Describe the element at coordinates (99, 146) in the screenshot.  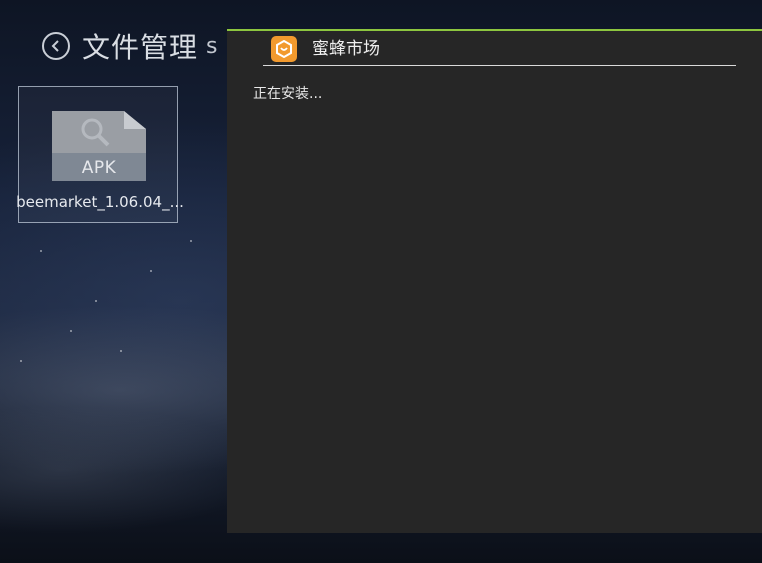
I see `apk-file-icon: APK` at that location.